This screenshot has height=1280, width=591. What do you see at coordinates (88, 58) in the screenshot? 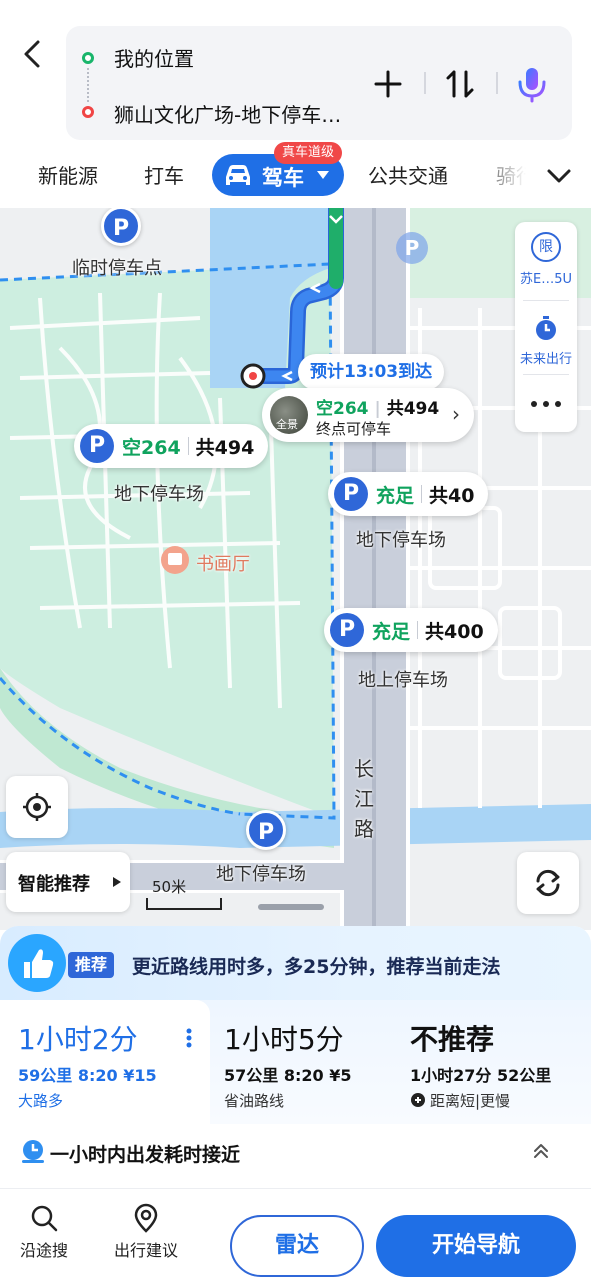
I see `origin-dot-icon` at bounding box center [88, 58].